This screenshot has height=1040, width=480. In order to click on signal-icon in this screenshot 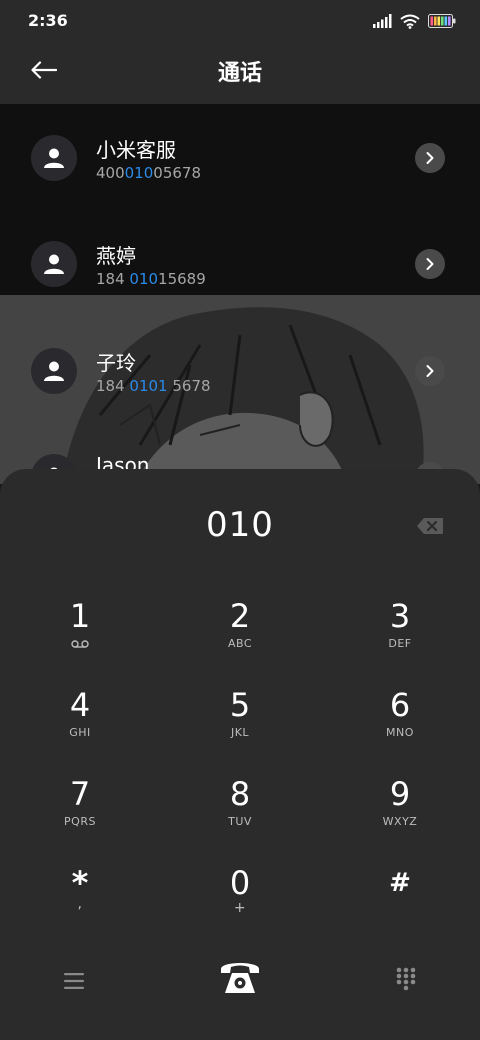, I will do `click(382, 21)`.